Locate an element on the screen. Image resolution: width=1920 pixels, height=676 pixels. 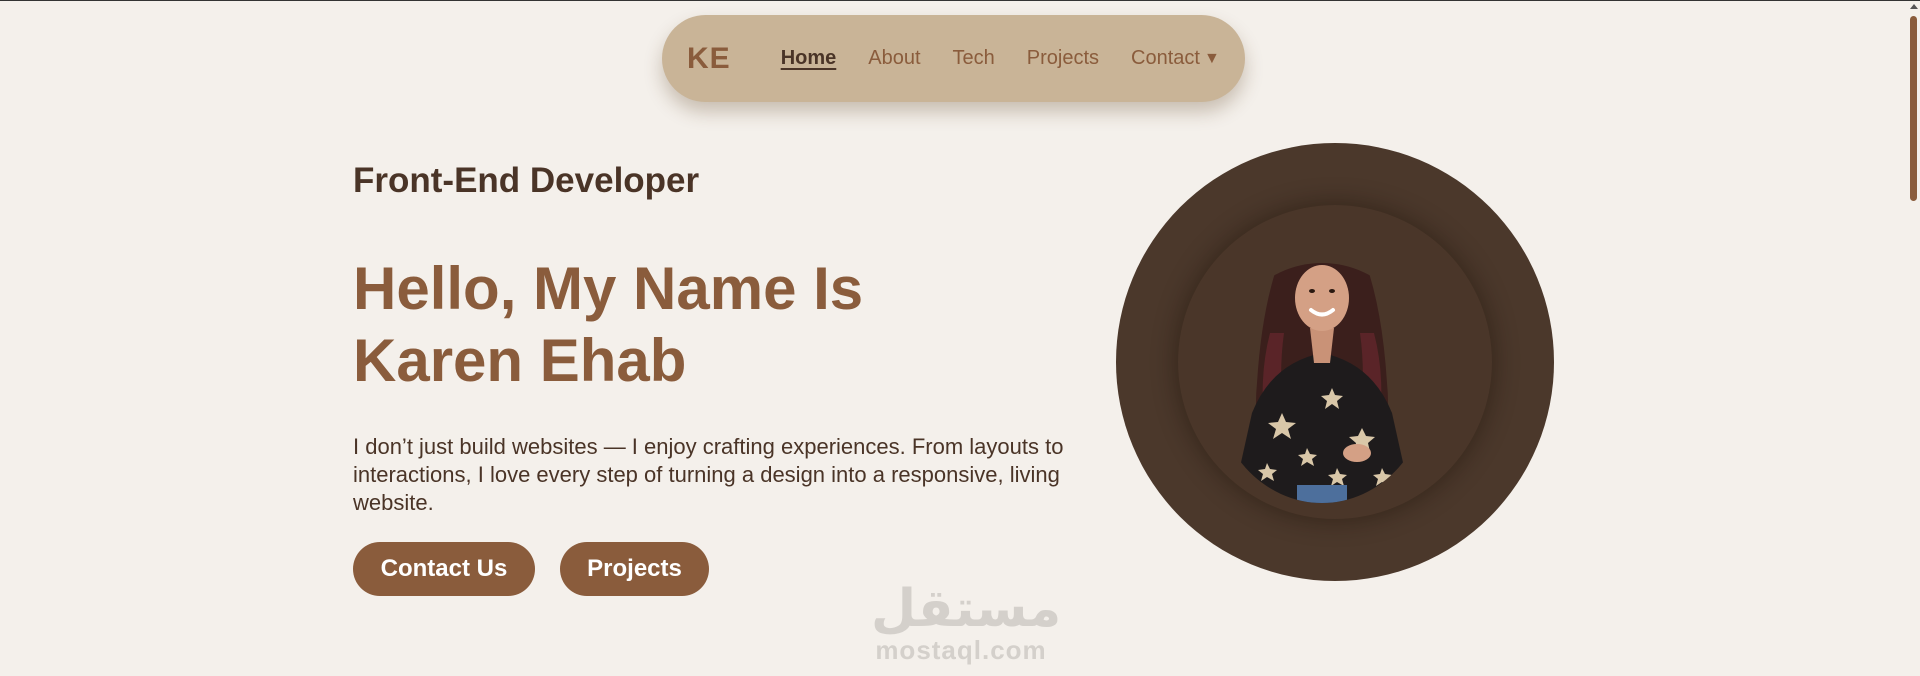
watermark-latin: mostaql.com is located at coordinates (961, 650).